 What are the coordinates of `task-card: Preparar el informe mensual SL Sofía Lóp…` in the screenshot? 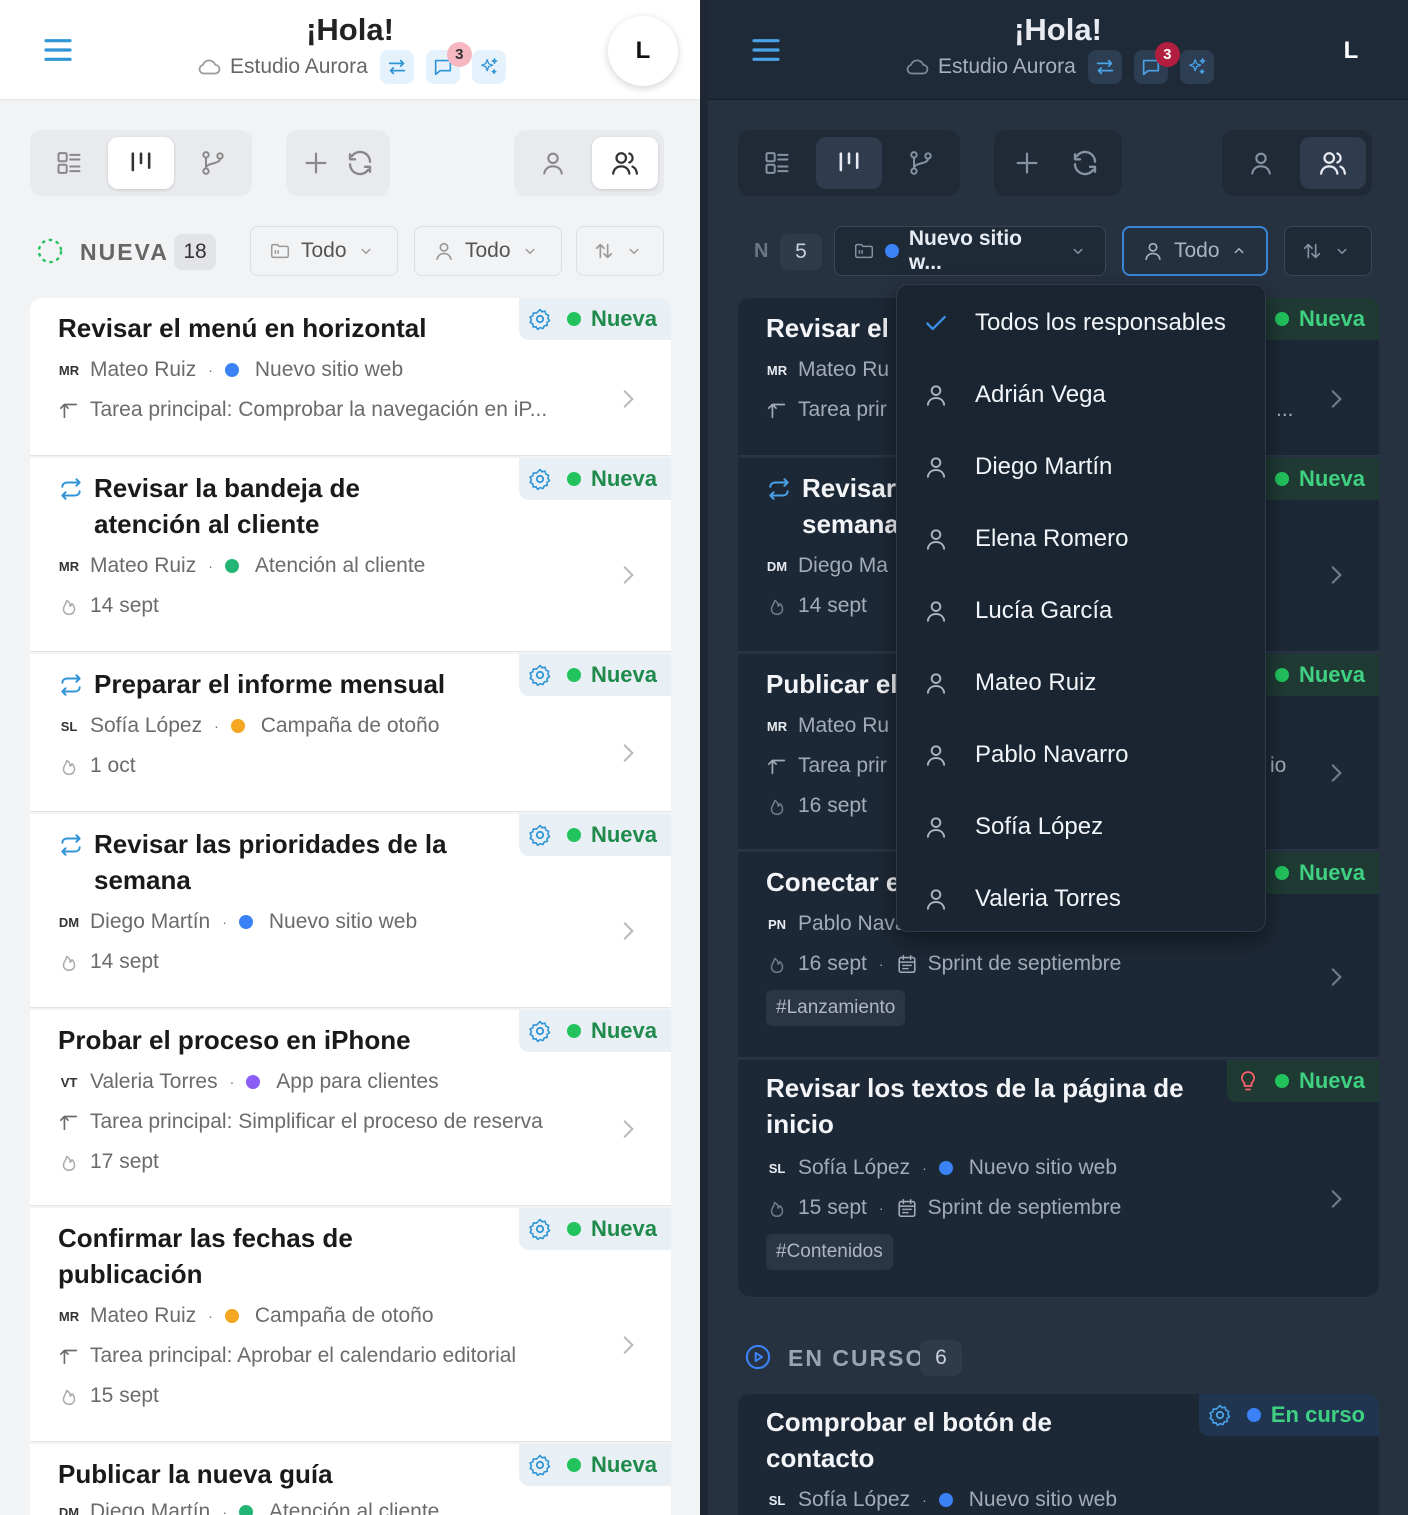 It's located at (350, 733).